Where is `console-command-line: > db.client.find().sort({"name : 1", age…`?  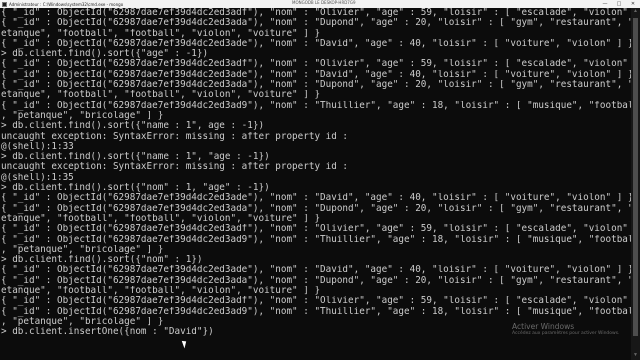
console-command-line: > db.client.find().sort({"name : 1", age… is located at coordinates (133, 126).